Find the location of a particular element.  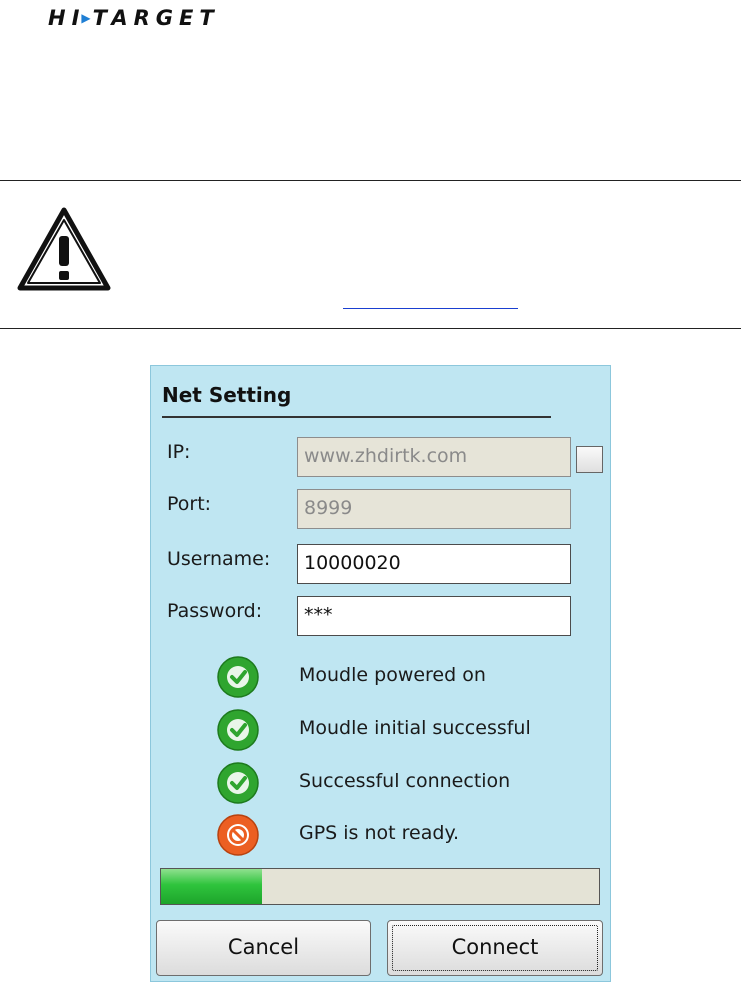

warning-link-underline is located at coordinates (430, 300).